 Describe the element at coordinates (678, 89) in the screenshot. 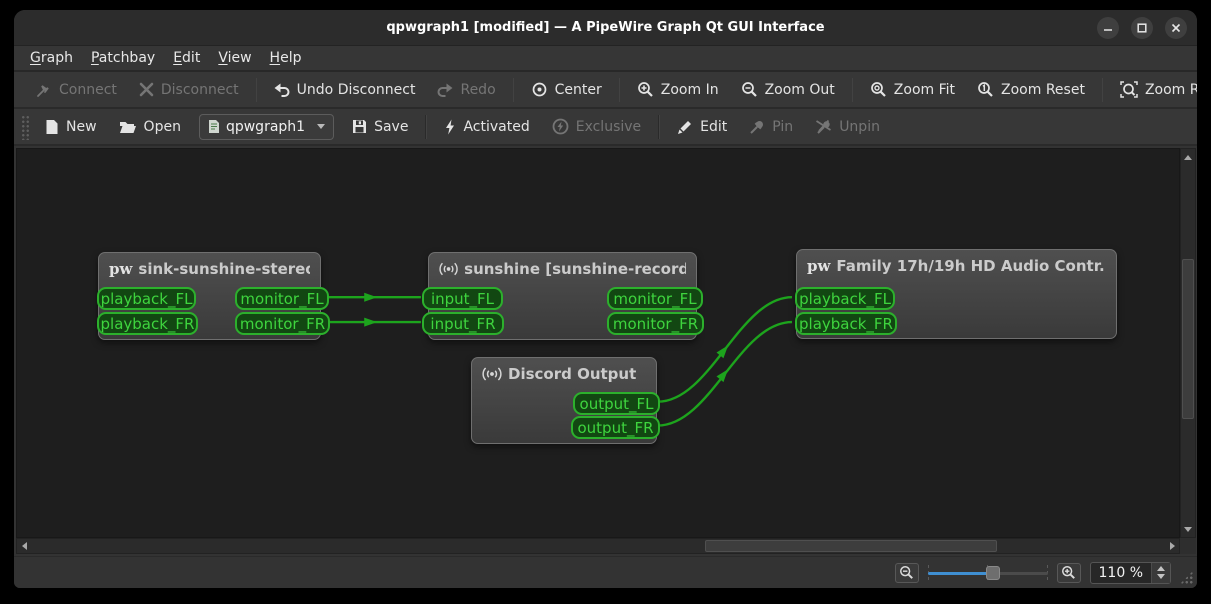

I see `zoom-in-button: Zoom In` at that location.